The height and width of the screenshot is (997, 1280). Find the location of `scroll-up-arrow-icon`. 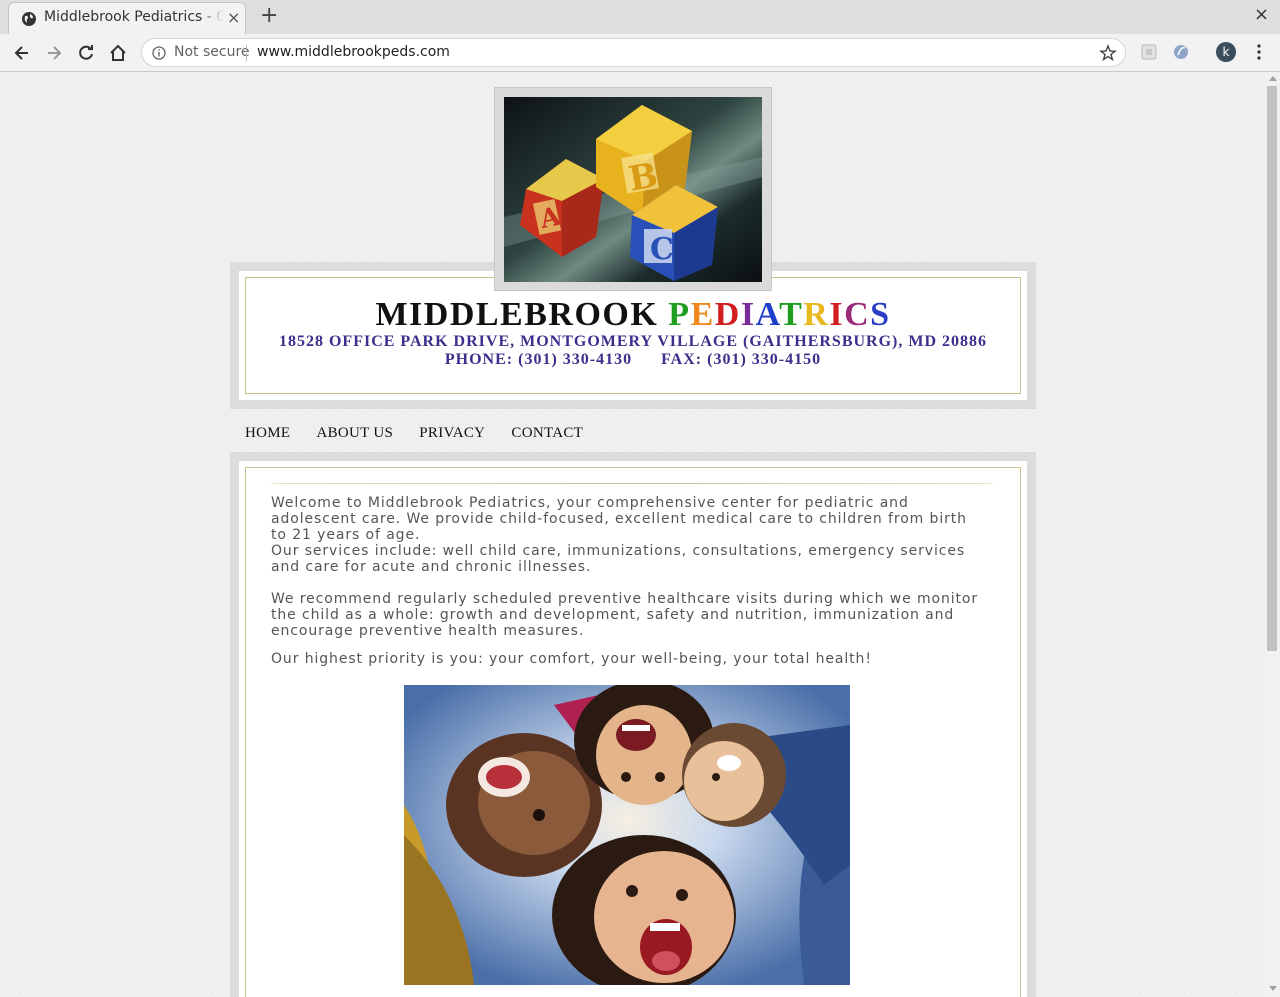

scroll-up-arrow-icon is located at coordinates (1273, 78).